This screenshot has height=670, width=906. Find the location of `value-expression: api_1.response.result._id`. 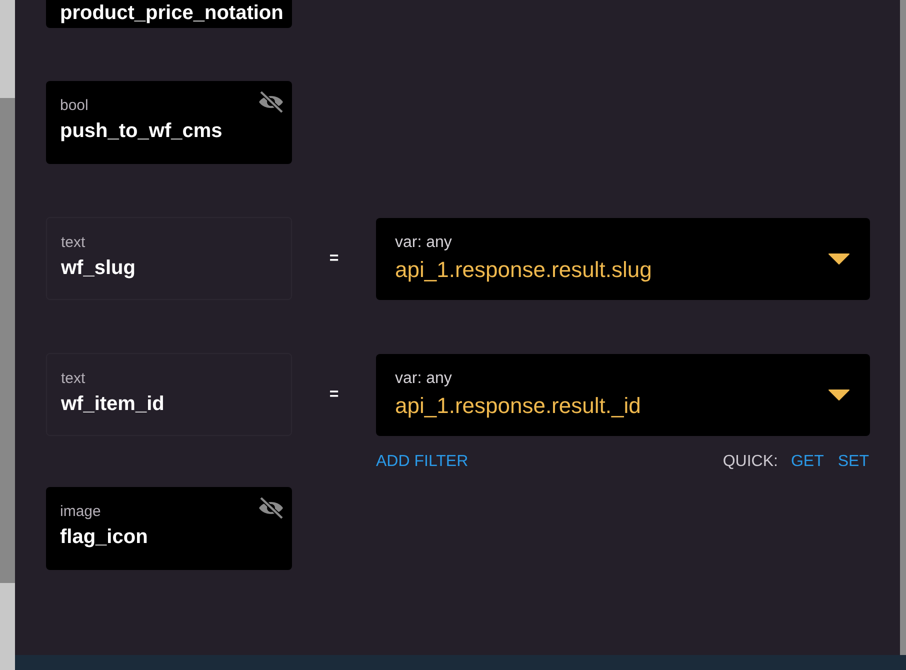

value-expression: api_1.response.result._id is located at coordinates (518, 406).